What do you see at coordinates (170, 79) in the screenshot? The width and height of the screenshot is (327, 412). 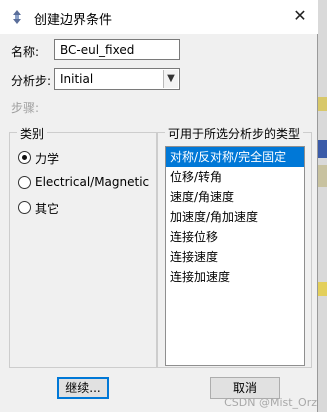 I see `chevron-down-icon: ▼` at bounding box center [170, 79].